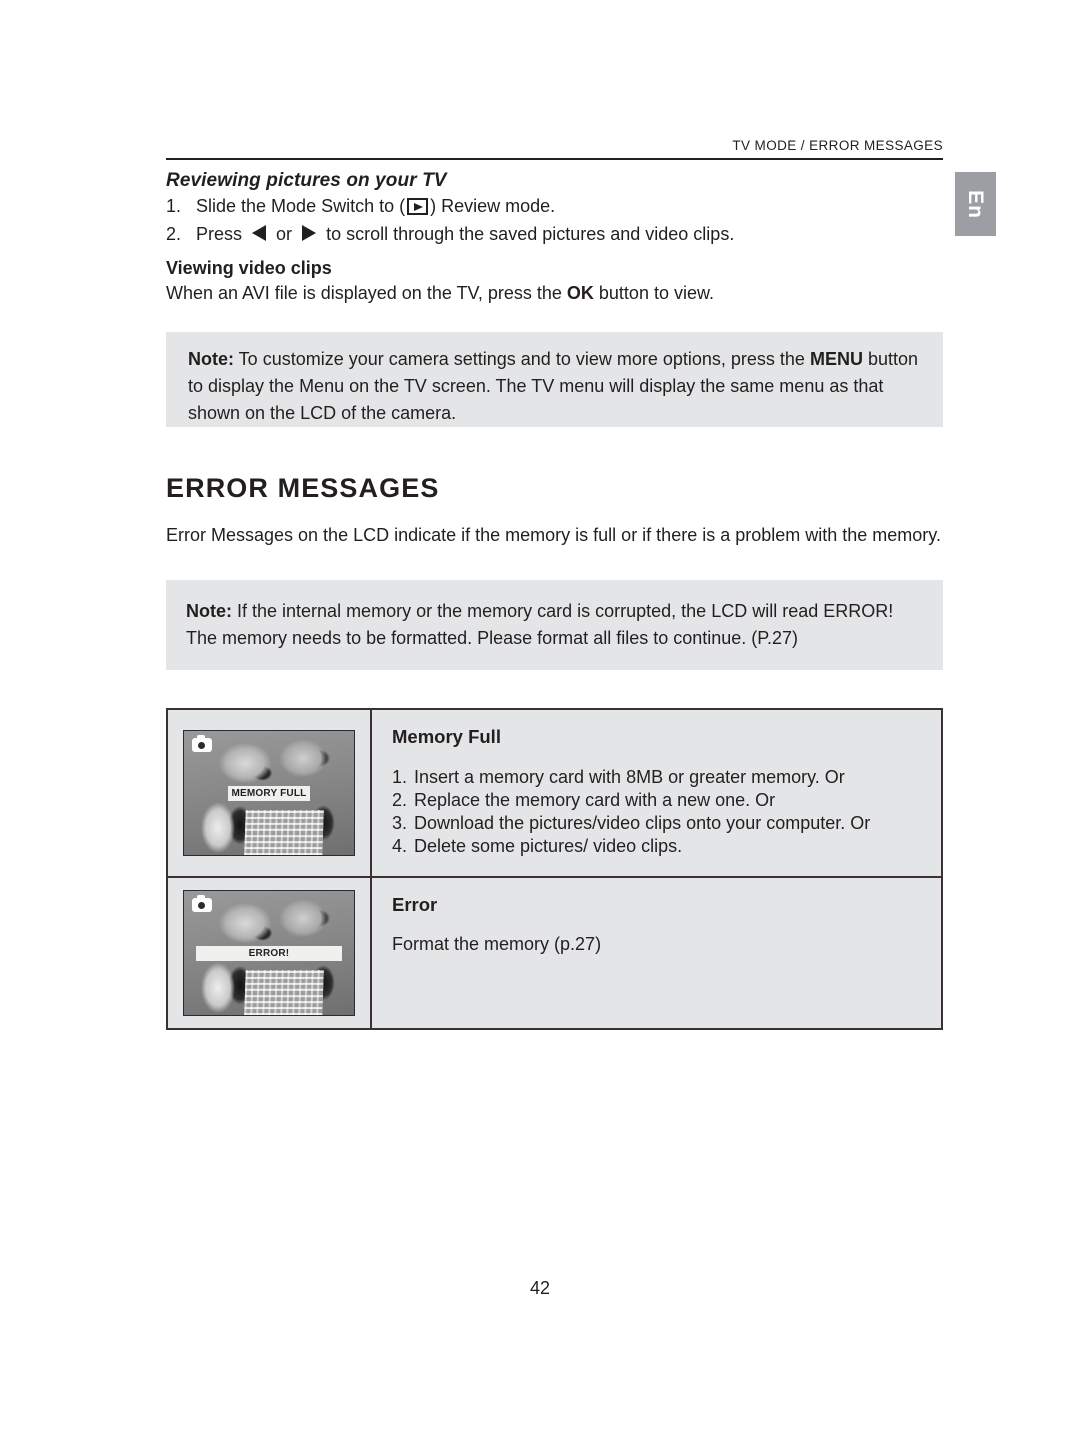 This screenshot has width=1080, height=1429. Describe the element at coordinates (301, 206) in the screenshot. I see `tv-step-1-text-before: Slide the Mode Switch to (` at that location.